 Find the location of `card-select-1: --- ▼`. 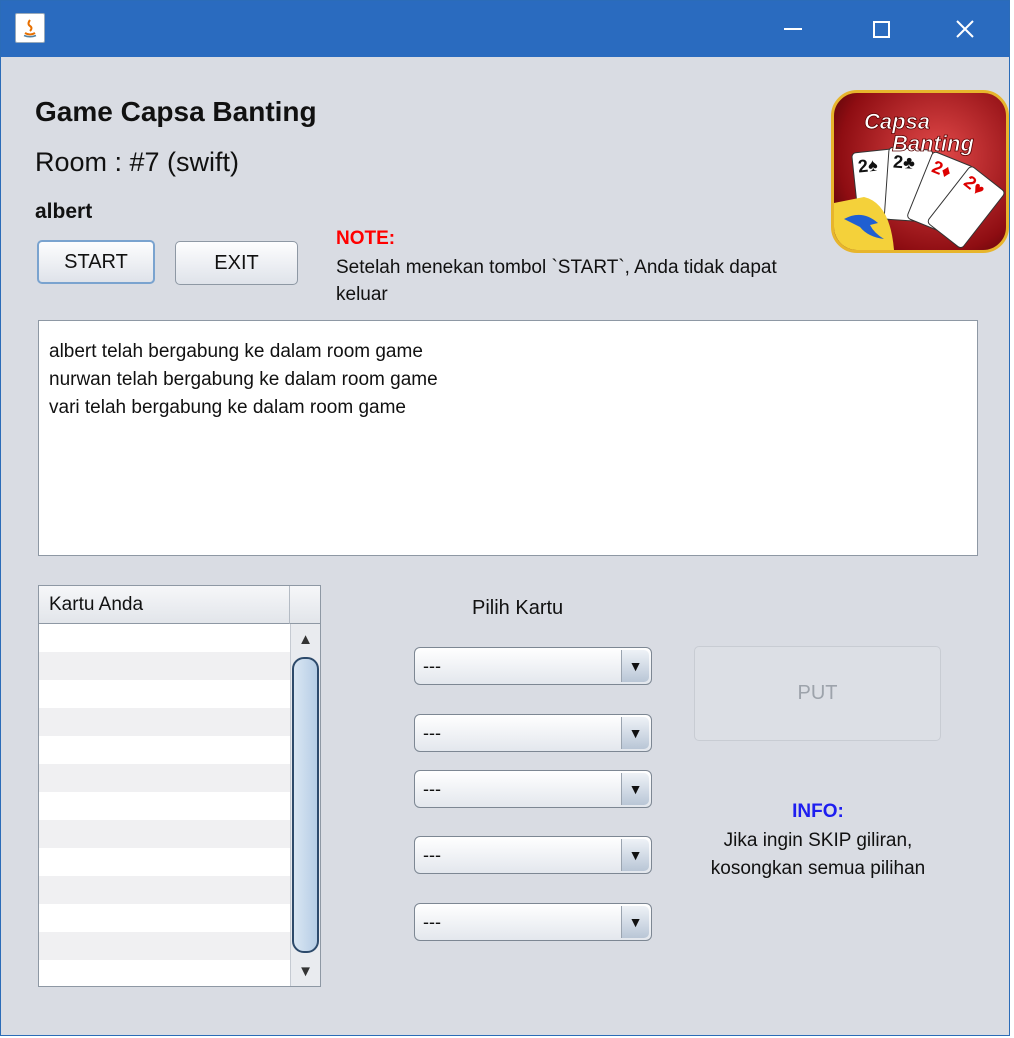

card-select-1: --- ▼ is located at coordinates (533, 666).